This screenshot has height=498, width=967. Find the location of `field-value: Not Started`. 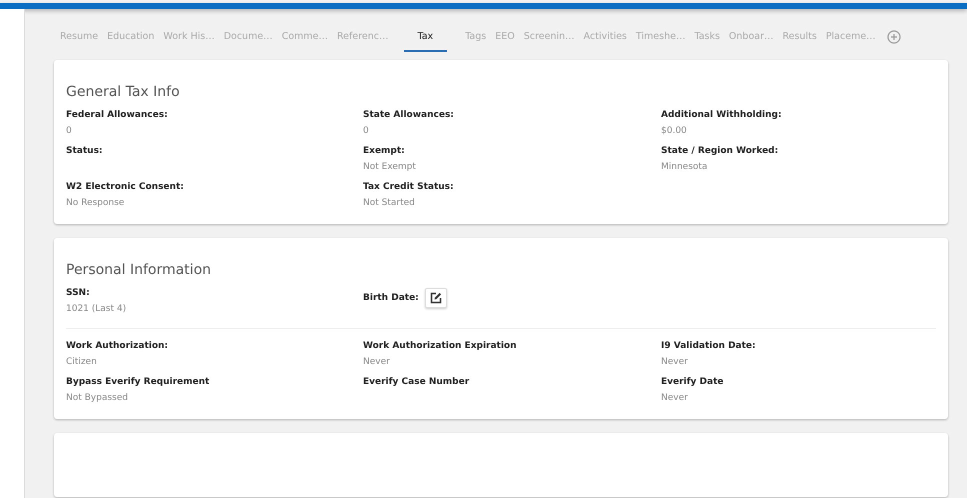

field-value: Not Started is located at coordinates (389, 203).